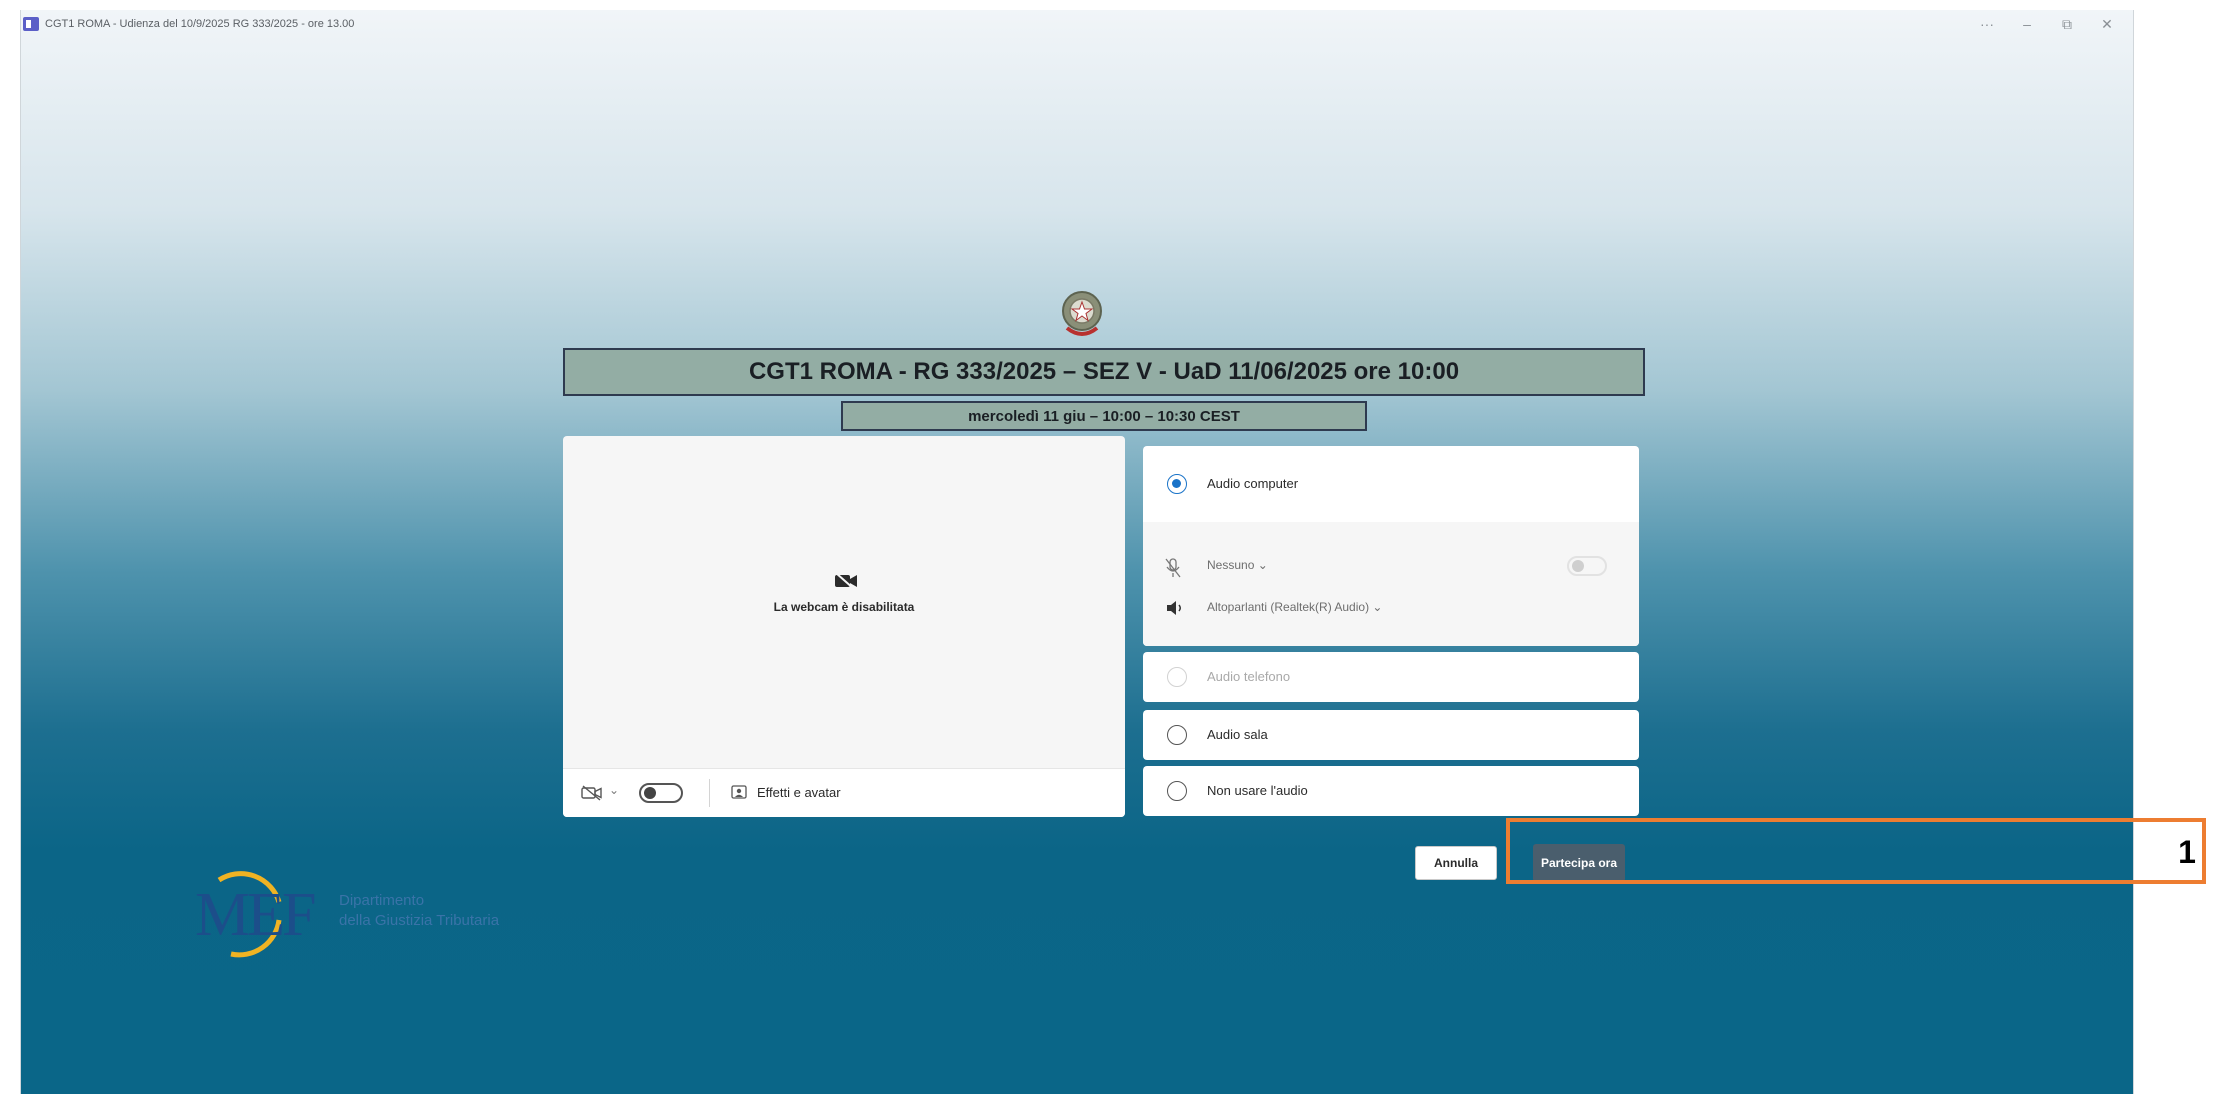 The height and width of the screenshot is (1094, 2216). What do you see at coordinates (709, 793) in the screenshot?
I see `divider` at bounding box center [709, 793].